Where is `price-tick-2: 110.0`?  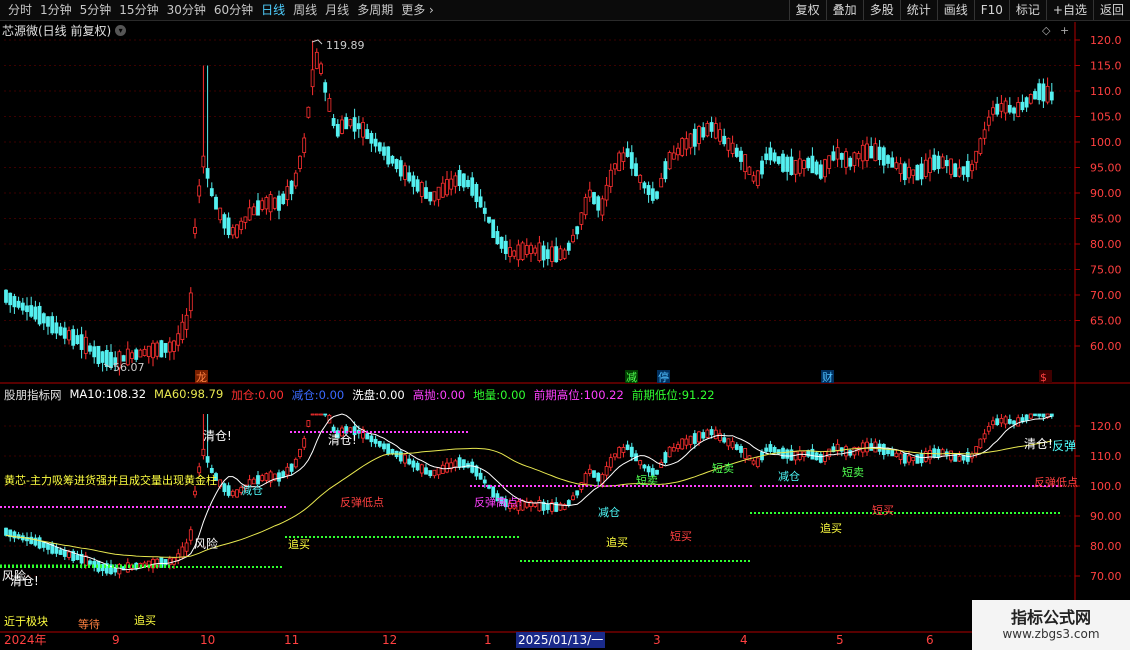 price-tick-2: 110.0 is located at coordinates (1106, 91).